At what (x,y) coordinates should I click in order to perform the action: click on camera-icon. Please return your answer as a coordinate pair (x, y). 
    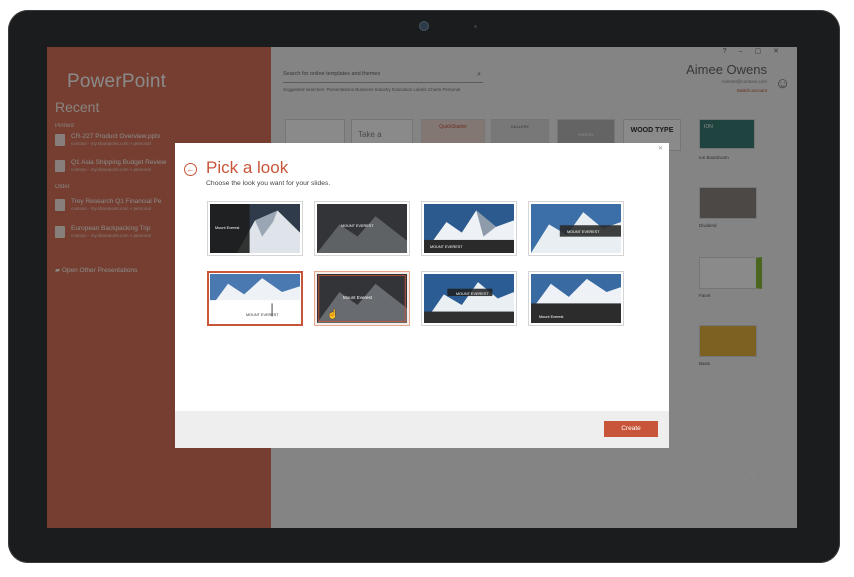
    Looking at the image, I should click on (424, 26).